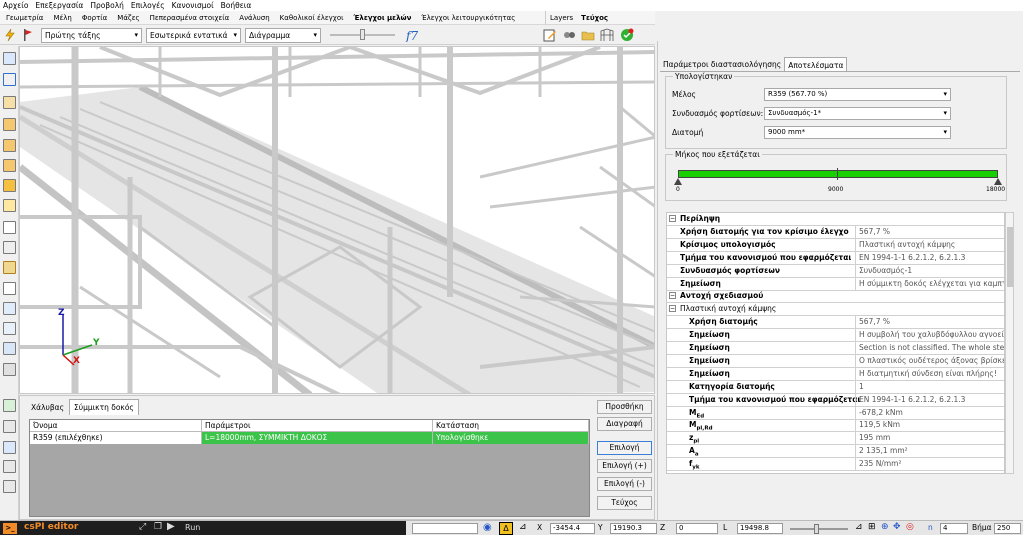 This screenshot has height=535, width=1023. Describe the element at coordinates (816, 529) in the screenshot. I see `zoom-slider-thumb` at that location.